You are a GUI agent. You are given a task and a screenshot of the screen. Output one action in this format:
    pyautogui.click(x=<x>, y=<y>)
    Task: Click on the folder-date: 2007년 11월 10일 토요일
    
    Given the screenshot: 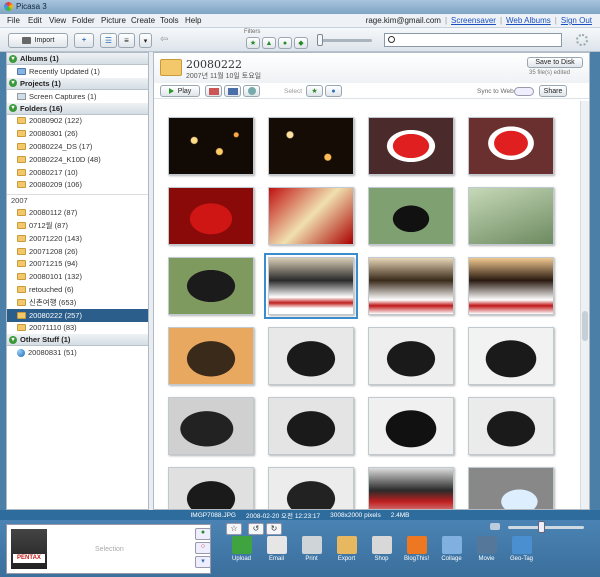 What is the action you would take?
    pyautogui.click(x=223, y=76)
    